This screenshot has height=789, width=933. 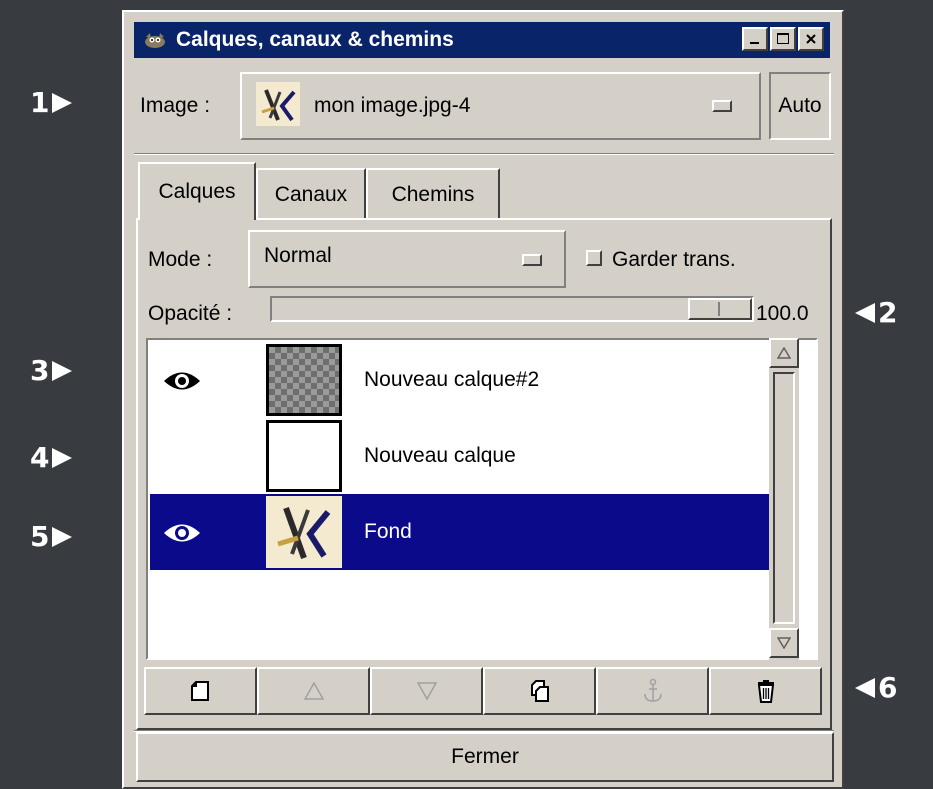 I want to click on mode-label: Mode :, so click(x=180, y=259).